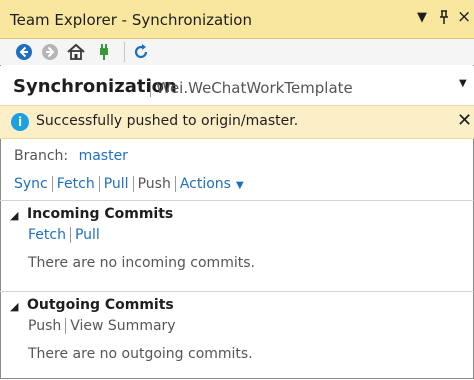 The width and height of the screenshot is (474, 380). I want to click on title-bar: Team Explorer - Synchronization ▼ ×, so click(237, 19).